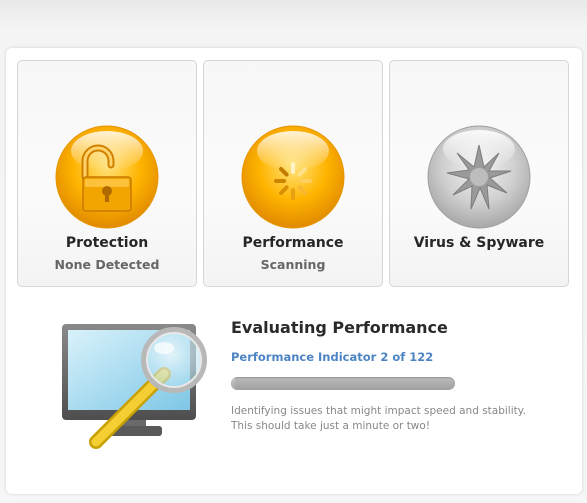  I want to click on card-virus-spyware: Virus & Spyware, so click(479, 173).